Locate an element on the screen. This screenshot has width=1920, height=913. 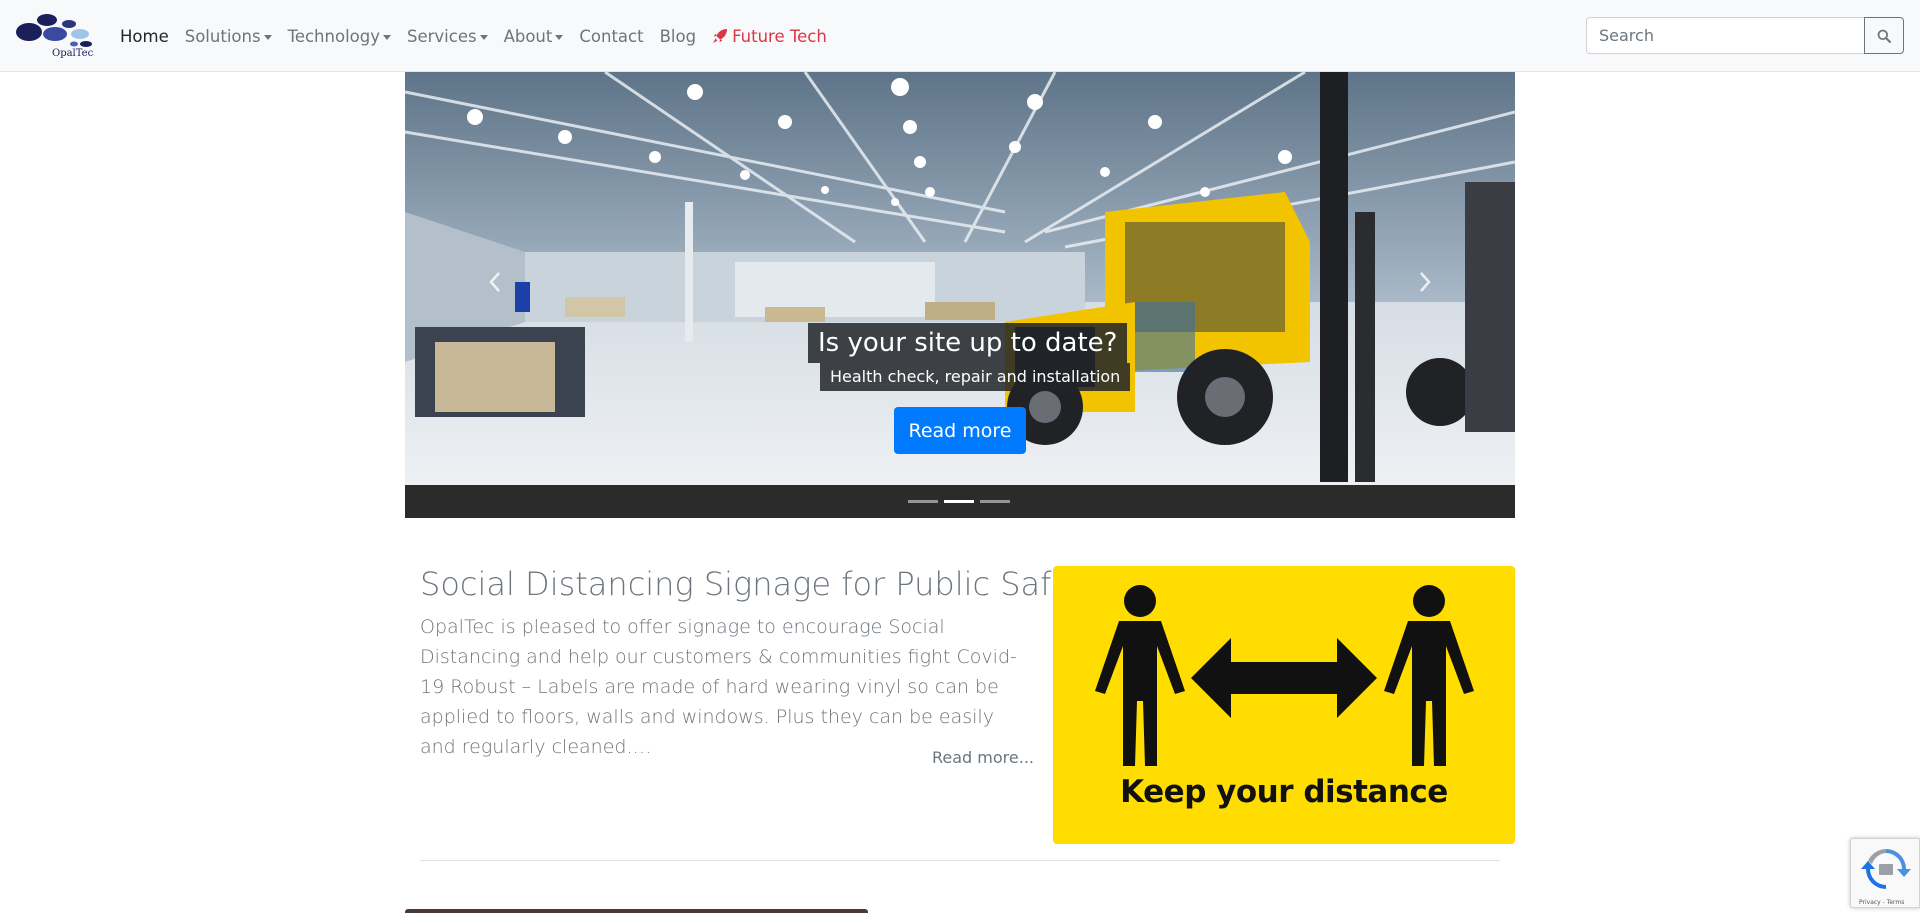
nav-item-solutions: Solutions is located at coordinates (228, 36).